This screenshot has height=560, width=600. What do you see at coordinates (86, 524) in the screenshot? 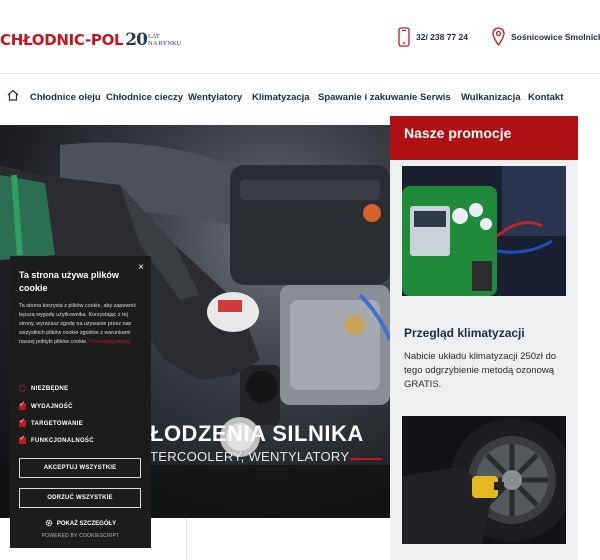
I see `show-details-label: POKAŻ SZCZEGÓŁY` at bounding box center [86, 524].